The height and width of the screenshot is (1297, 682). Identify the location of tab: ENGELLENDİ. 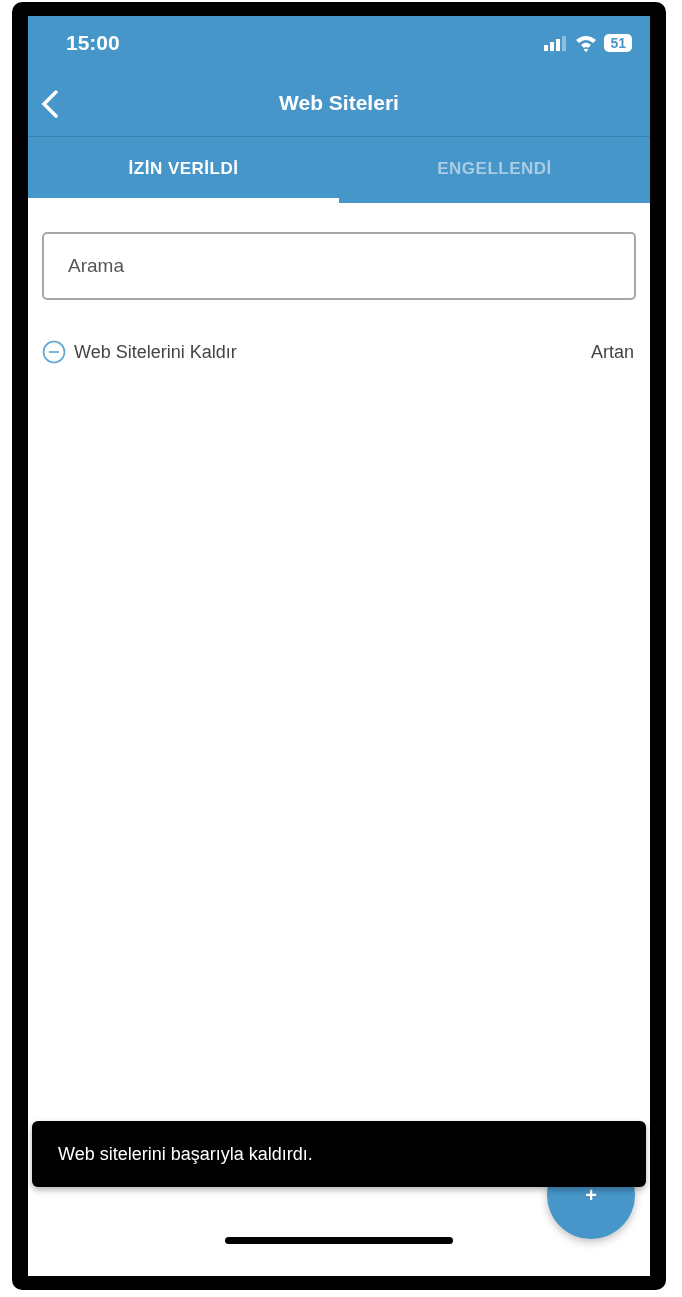
(494, 170).